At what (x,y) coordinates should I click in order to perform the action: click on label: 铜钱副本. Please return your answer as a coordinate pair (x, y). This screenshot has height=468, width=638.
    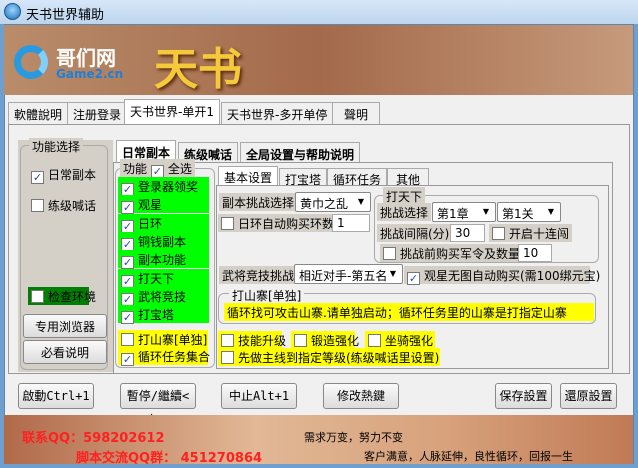
    Looking at the image, I should click on (162, 241).